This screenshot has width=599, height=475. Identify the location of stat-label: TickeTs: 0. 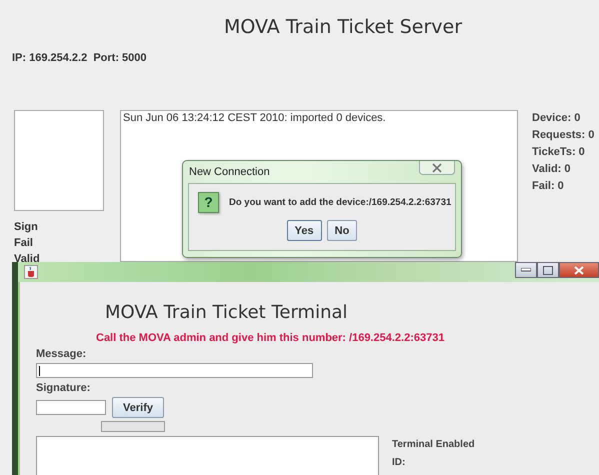
(559, 152).